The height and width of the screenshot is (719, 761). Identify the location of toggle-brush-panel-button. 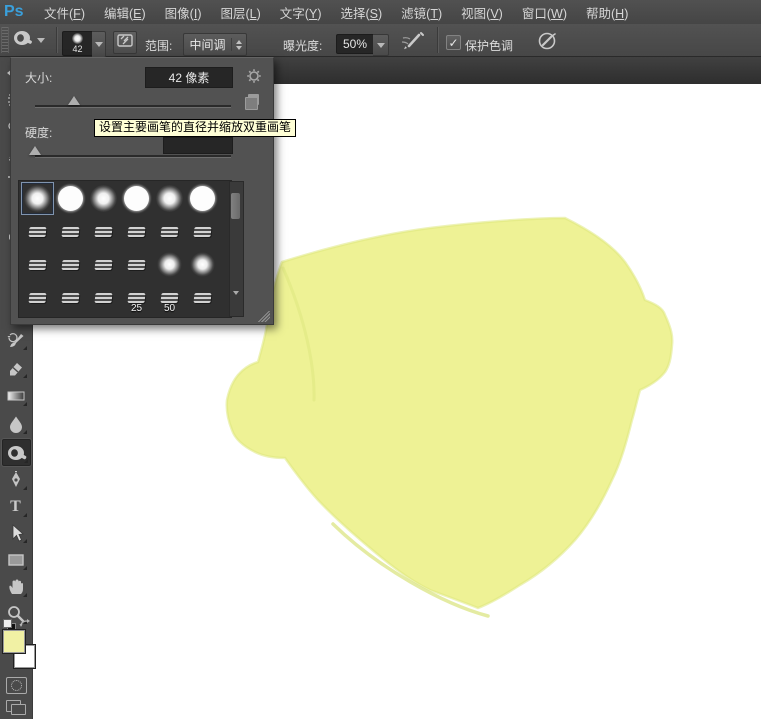
(125, 42).